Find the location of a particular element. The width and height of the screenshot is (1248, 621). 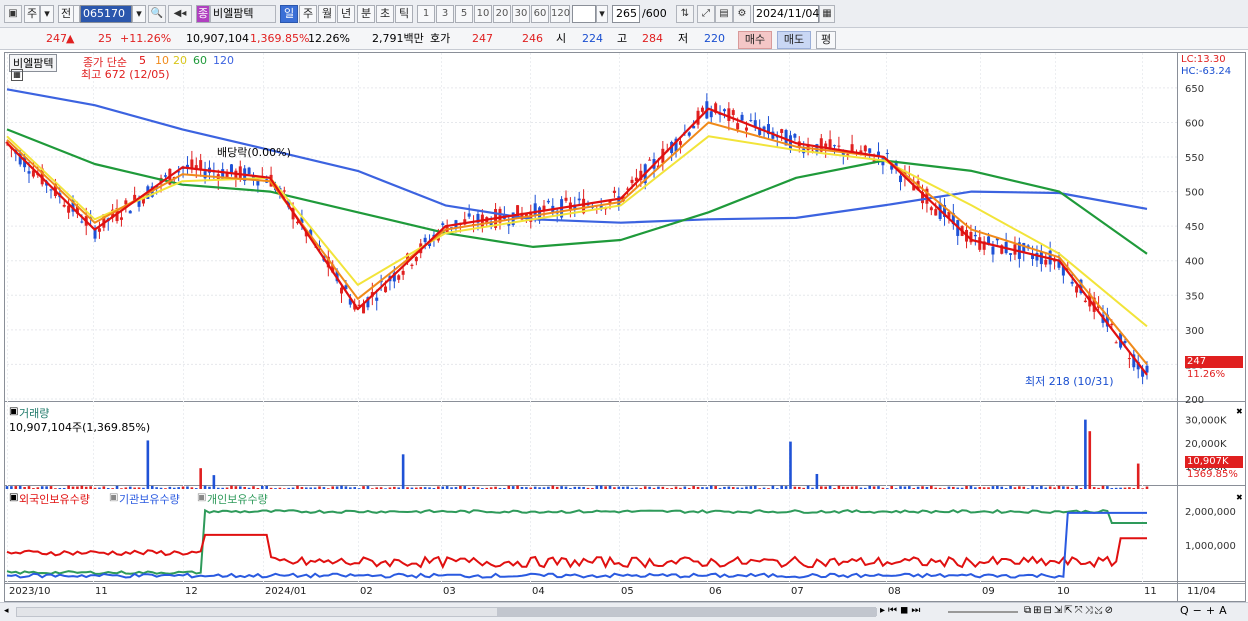

hc-value: HC:-63.24 is located at coordinates (1206, 71).